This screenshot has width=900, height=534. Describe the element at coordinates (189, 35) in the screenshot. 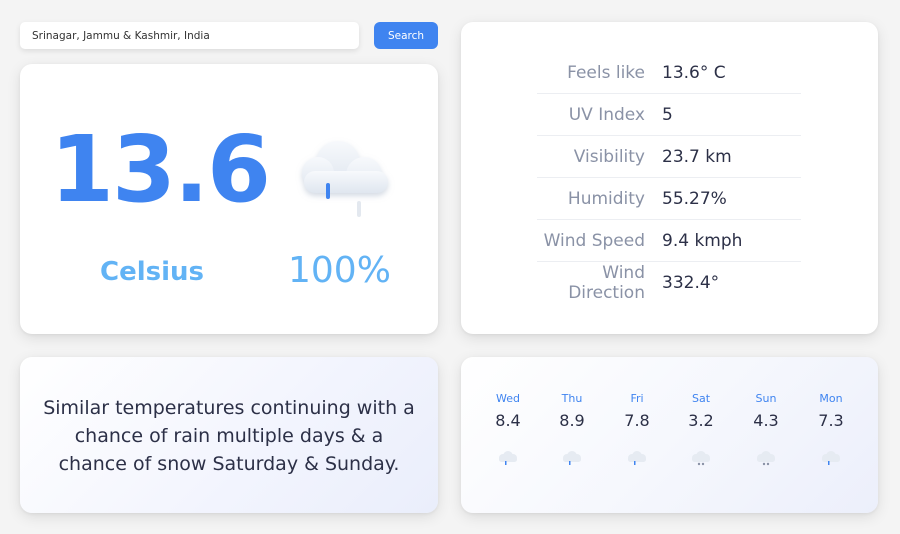

I see `search-input` at that location.